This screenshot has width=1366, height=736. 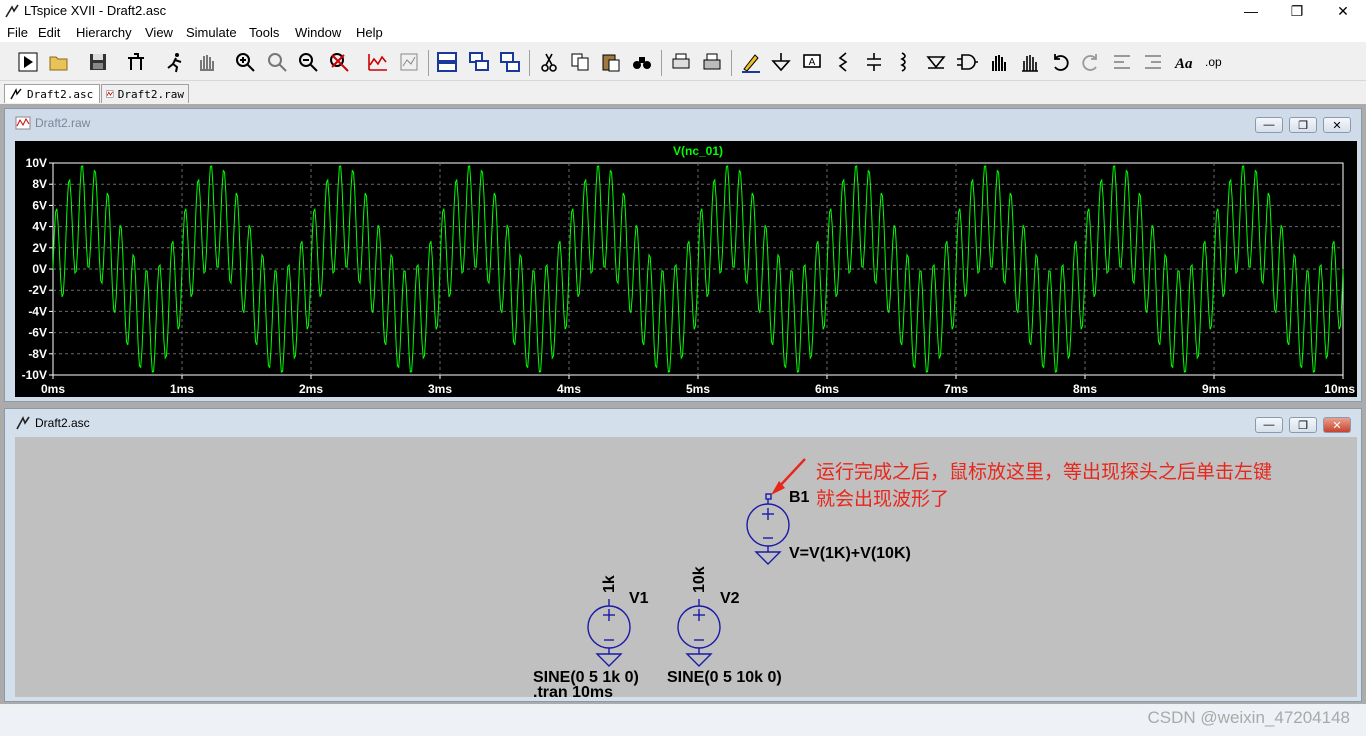 I want to click on y-tick-label: -8V, so click(x=37, y=354).